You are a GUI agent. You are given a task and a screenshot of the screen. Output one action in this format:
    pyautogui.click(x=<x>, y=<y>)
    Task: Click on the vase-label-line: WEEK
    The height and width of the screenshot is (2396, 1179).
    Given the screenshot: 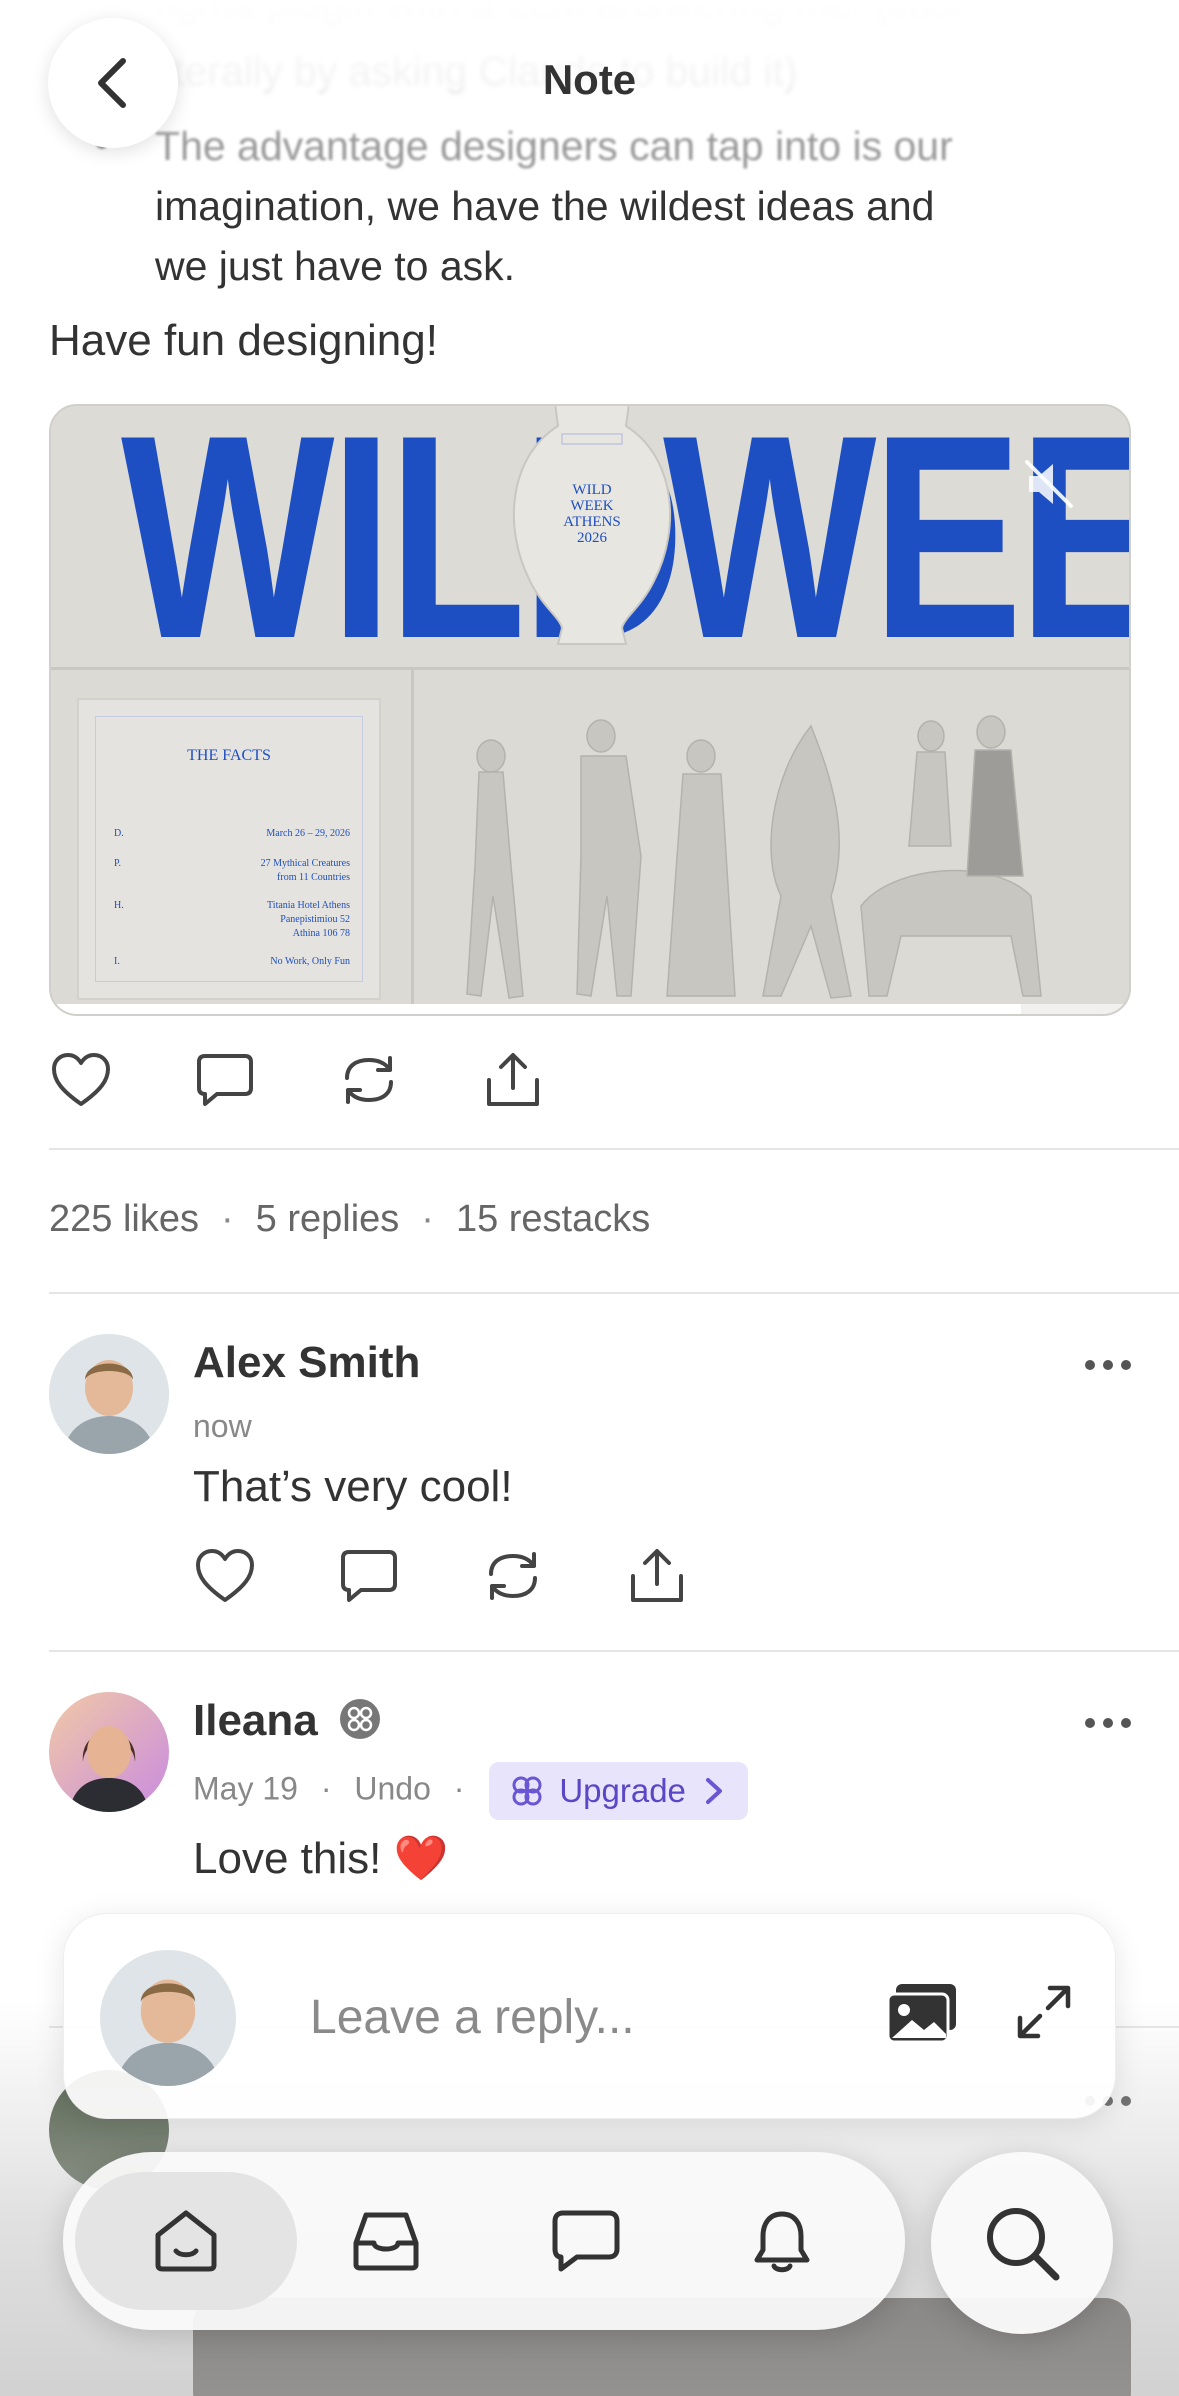 What is the action you would take?
    pyautogui.click(x=592, y=506)
    